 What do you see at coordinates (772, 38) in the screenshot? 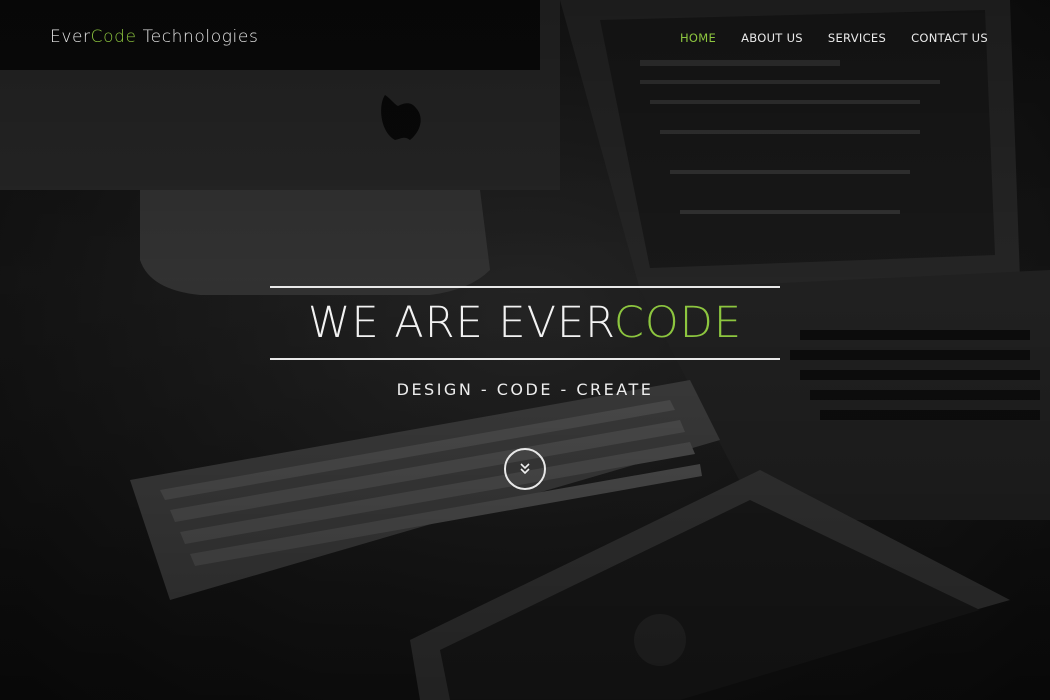
I see `nav-link-about-us: ABOUT US` at bounding box center [772, 38].